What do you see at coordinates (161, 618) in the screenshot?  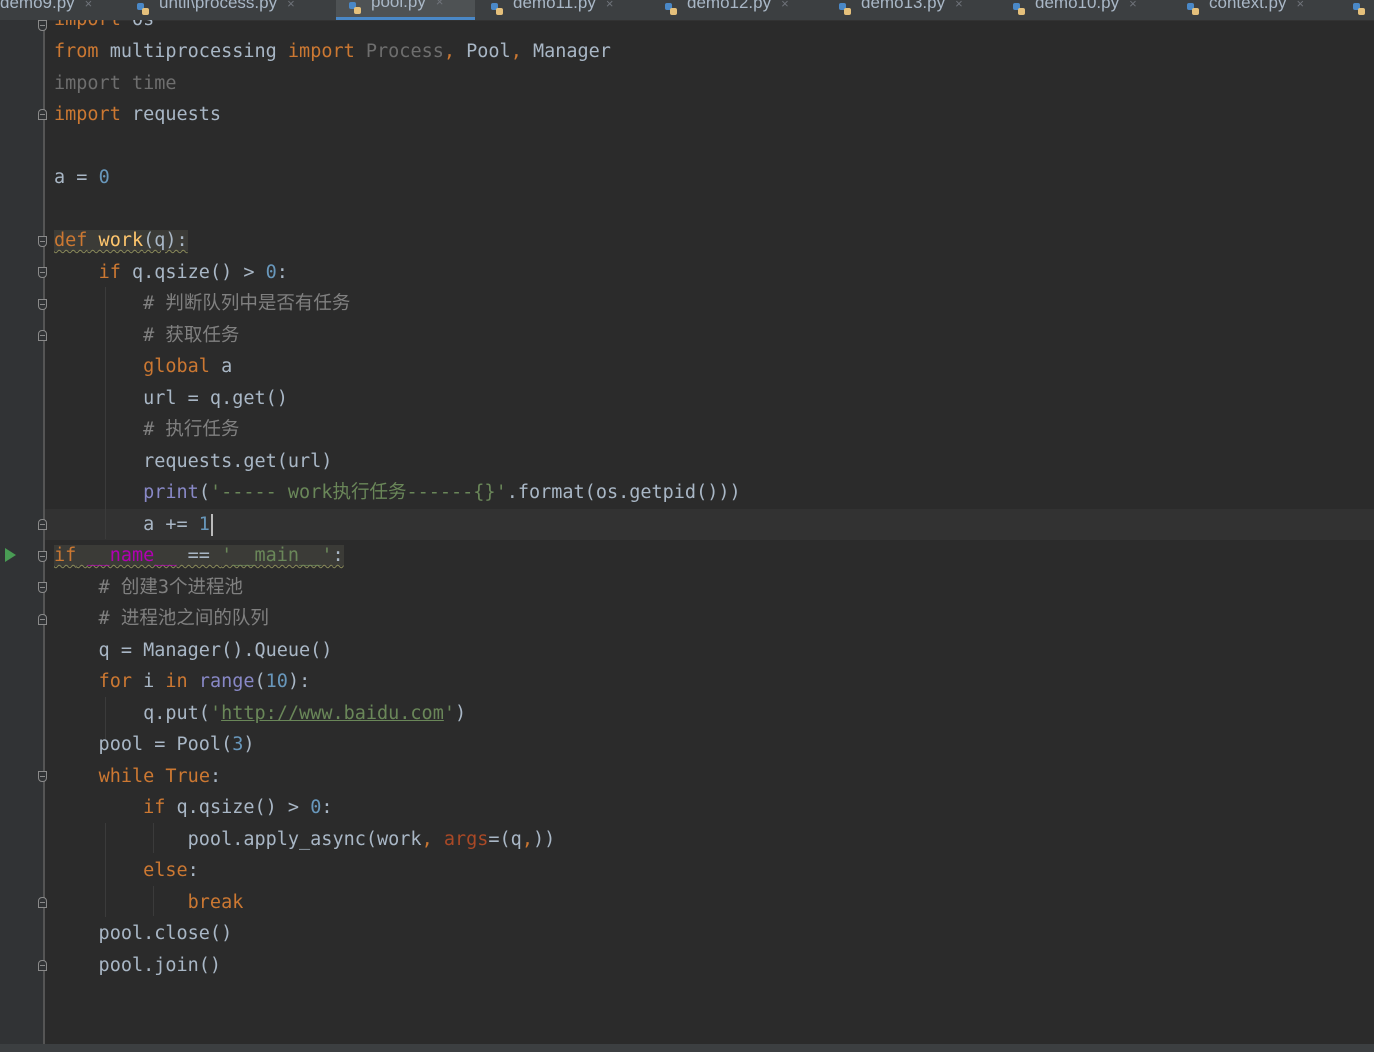 I see `code-comment: # 进程池之间的队列` at bounding box center [161, 618].